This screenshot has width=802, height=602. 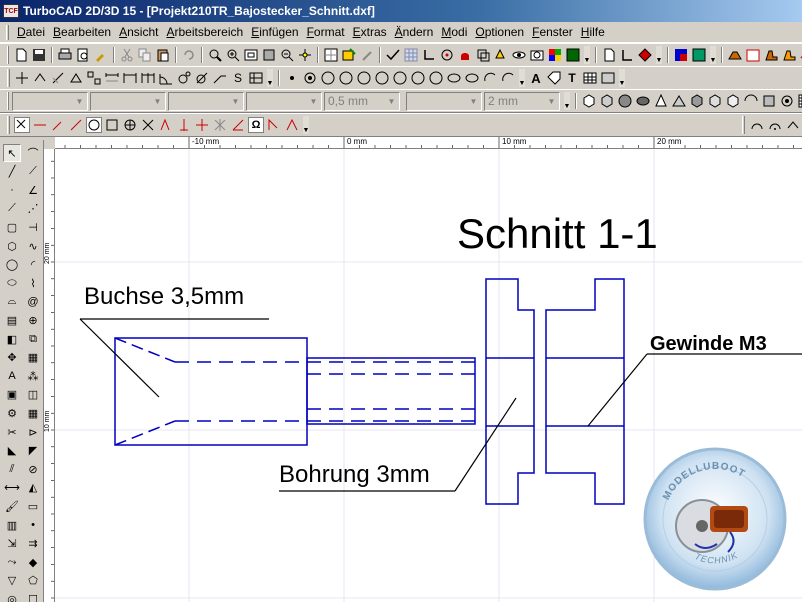 What do you see at coordinates (12, 190) in the screenshot?
I see `point-icon: ·` at bounding box center [12, 190].